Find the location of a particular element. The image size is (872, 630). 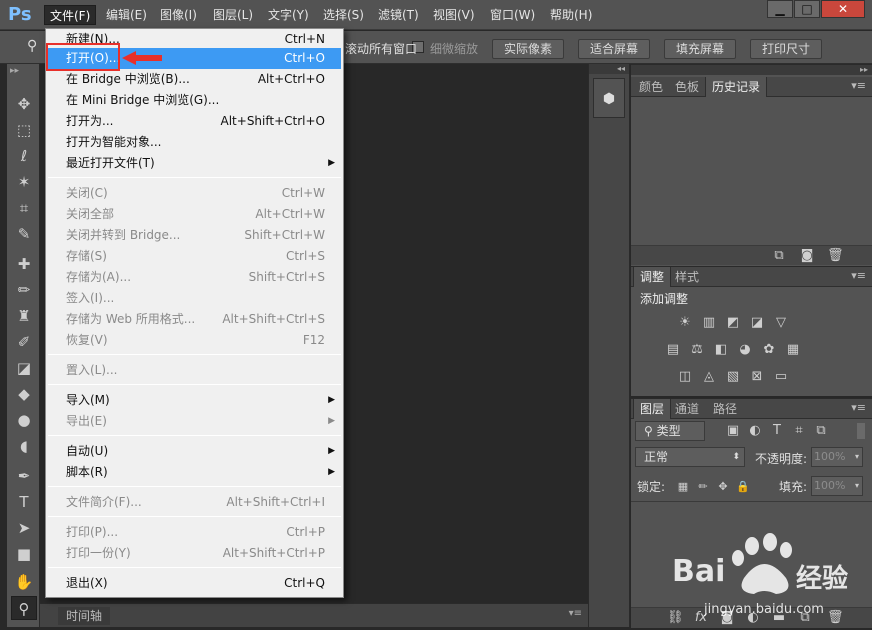

zoom-tool-preset-icon: ⚲ is located at coordinates (35, 46).